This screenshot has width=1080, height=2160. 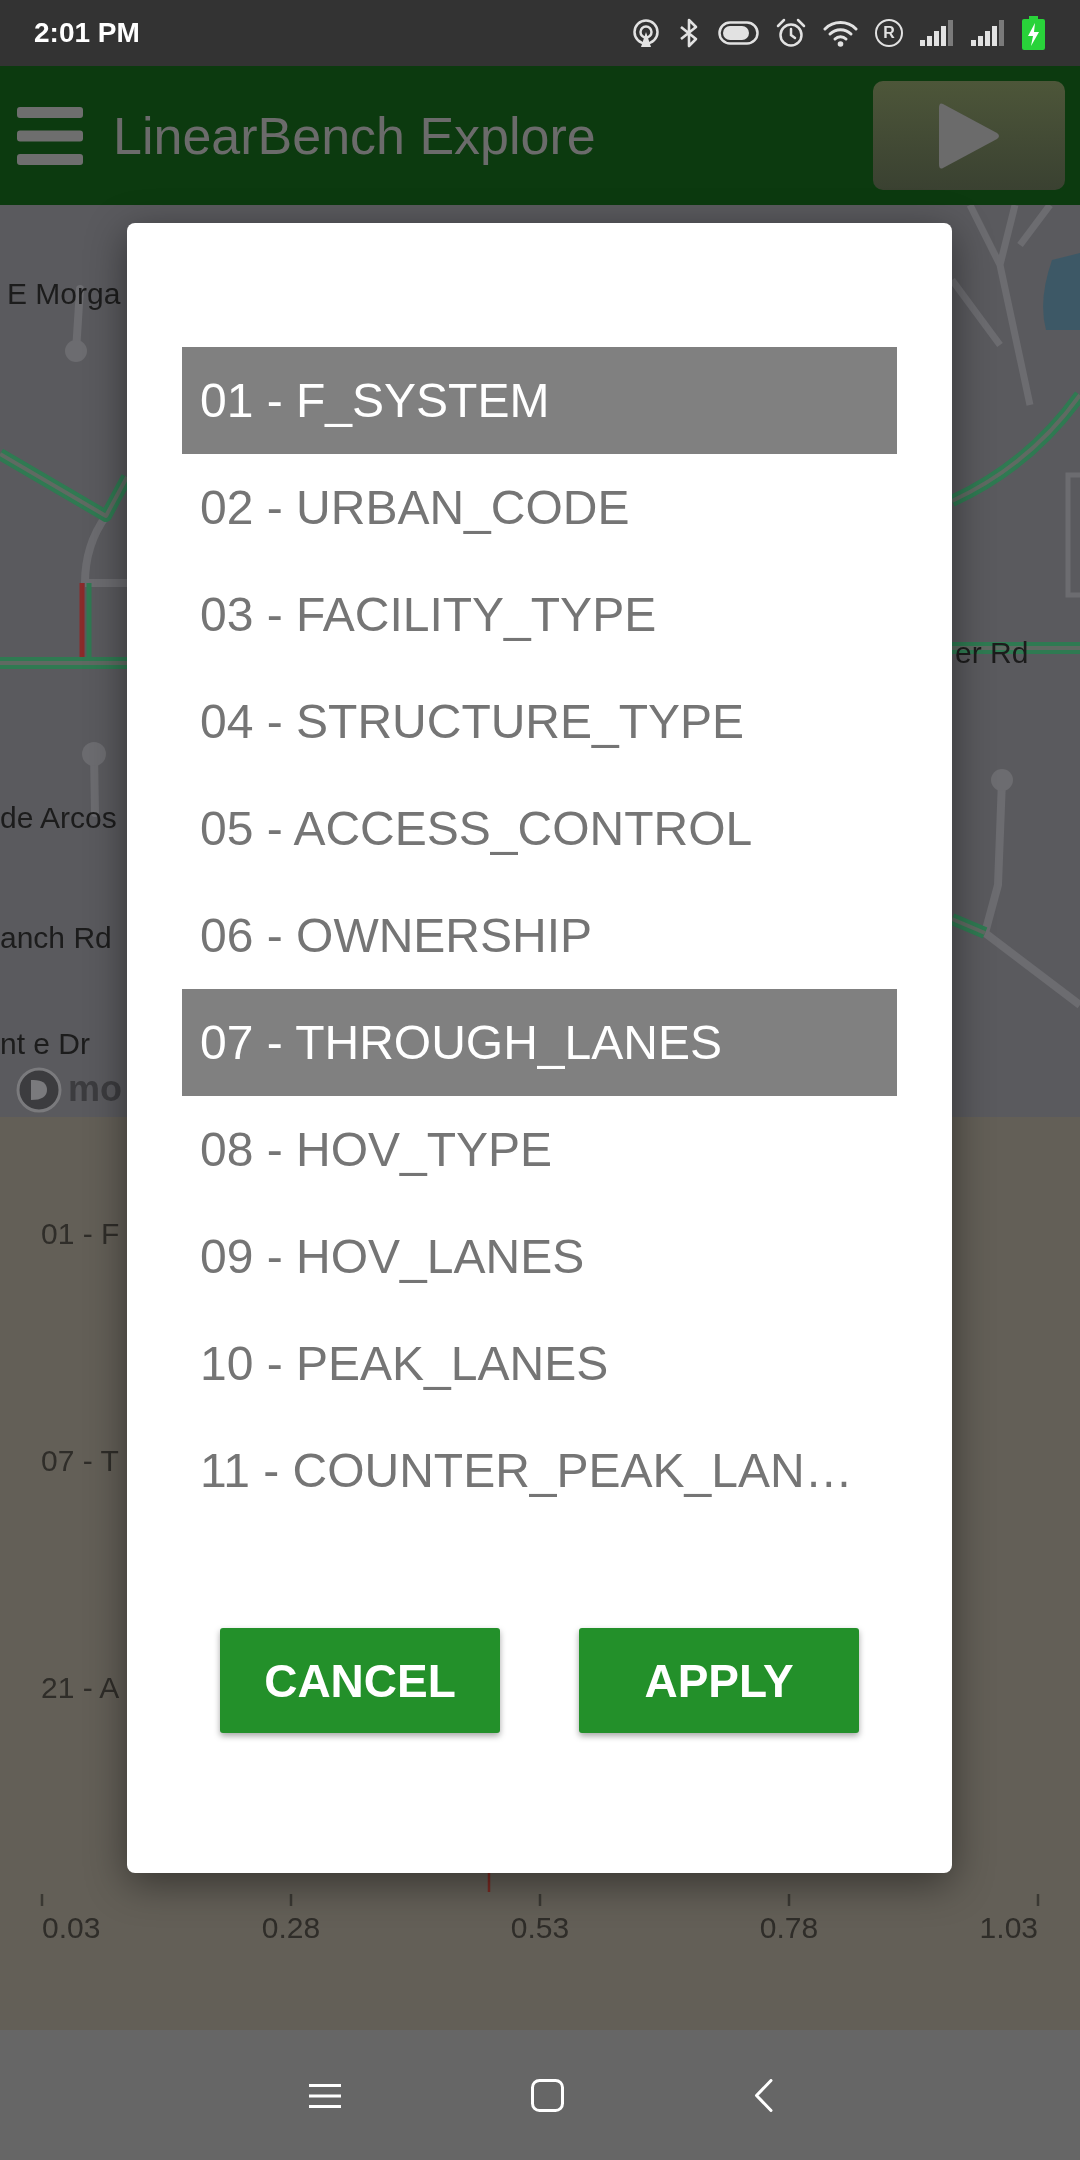 What do you see at coordinates (547, 2095) in the screenshot?
I see `home-icon` at bounding box center [547, 2095].